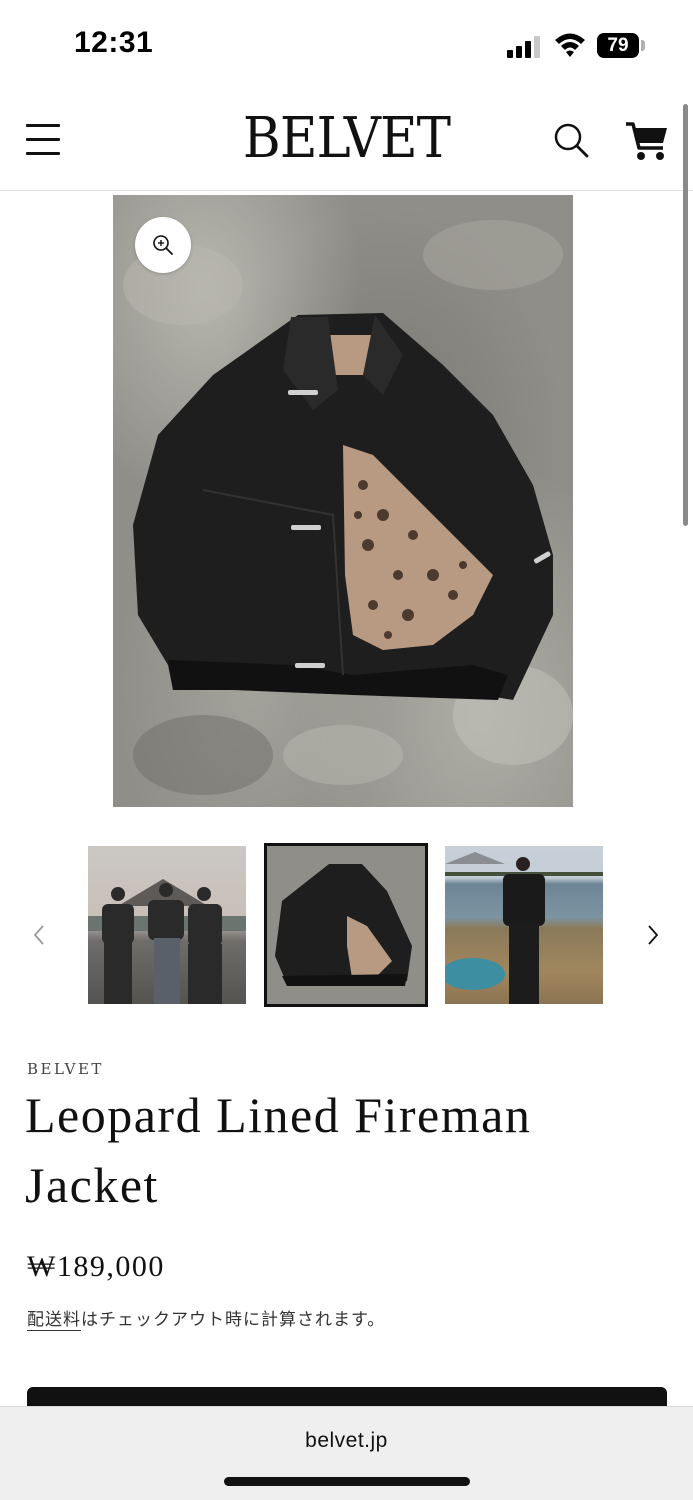 The height and width of the screenshot is (1500, 693). Describe the element at coordinates (346, 1441) in the screenshot. I see `url-bar: belvet.jp` at that location.